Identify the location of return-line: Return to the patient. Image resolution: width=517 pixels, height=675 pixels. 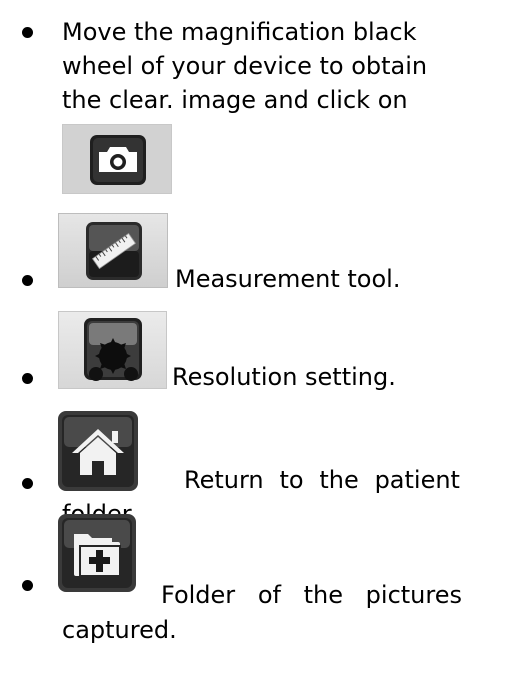
(322, 480).